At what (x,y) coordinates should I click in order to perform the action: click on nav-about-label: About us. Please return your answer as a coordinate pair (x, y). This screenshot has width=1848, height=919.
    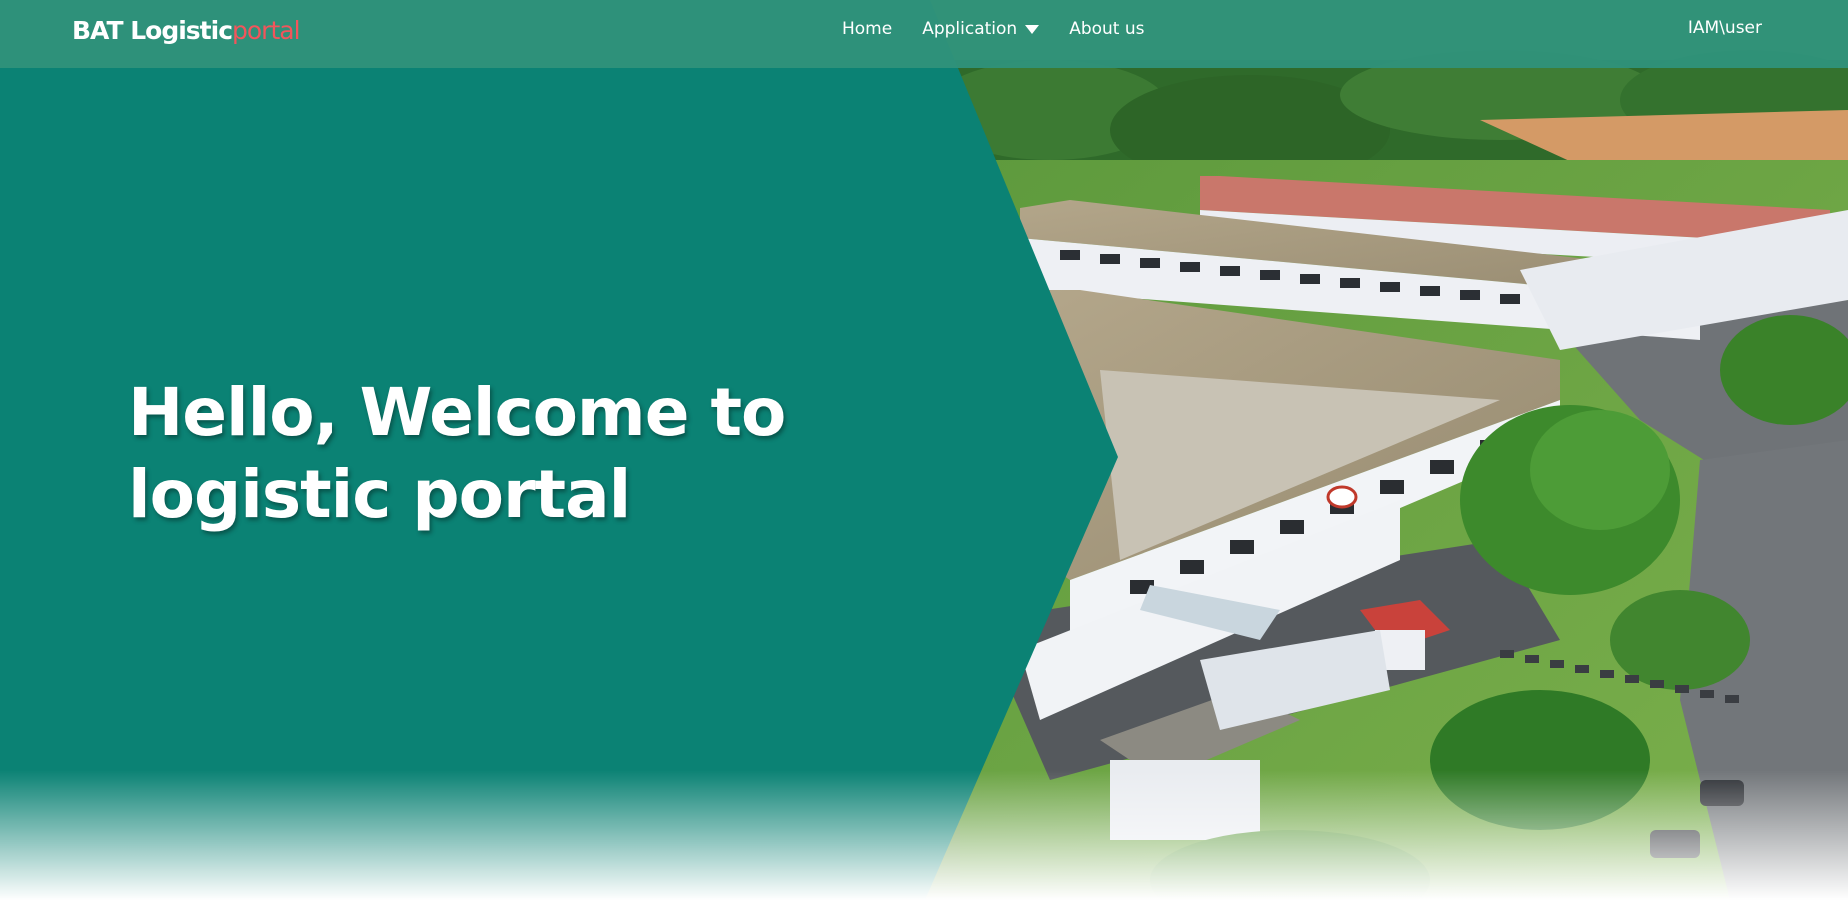
    Looking at the image, I should click on (1107, 29).